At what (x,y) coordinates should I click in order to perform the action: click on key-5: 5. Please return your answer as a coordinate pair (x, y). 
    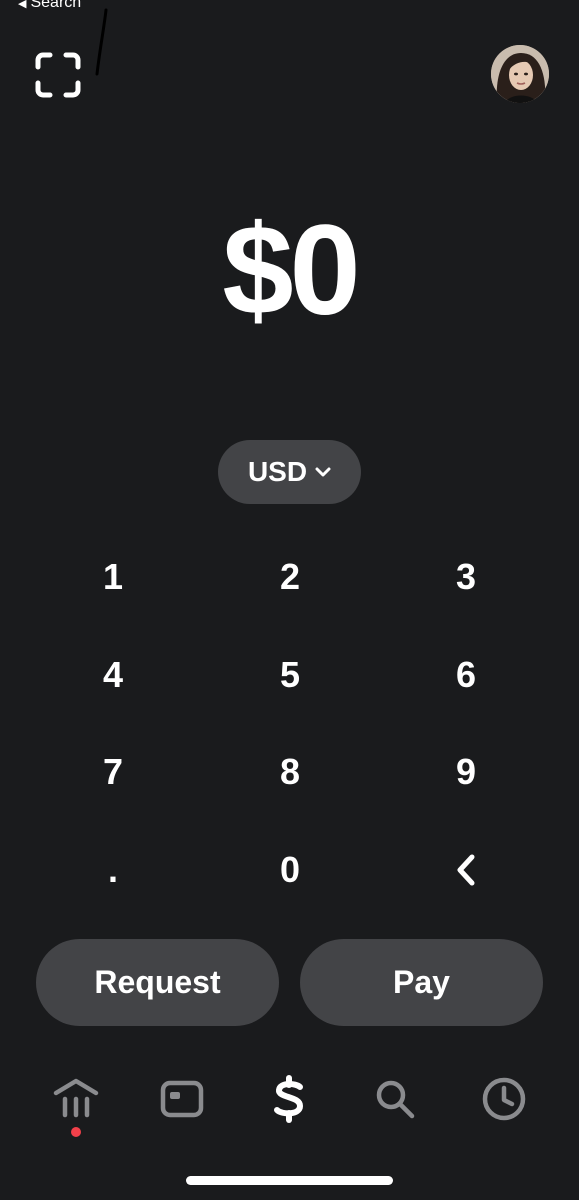
    Looking at the image, I should click on (290, 675).